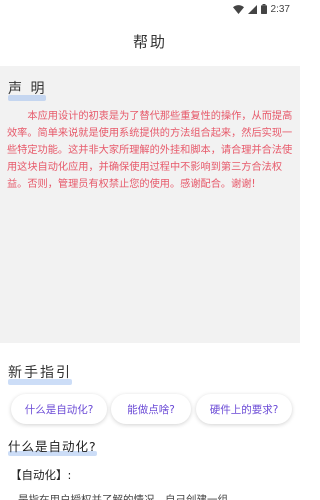 The height and width of the screenshot is (500, 320). What do you see at coordinates (244, 409) in the screenshot?
I see `chip-hardware-requirements: 硬件上的要求?` at bounding box center [244, 409].